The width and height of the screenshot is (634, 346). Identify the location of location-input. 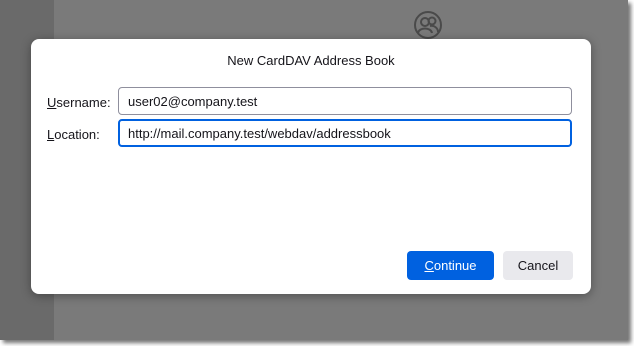
(345, 133).